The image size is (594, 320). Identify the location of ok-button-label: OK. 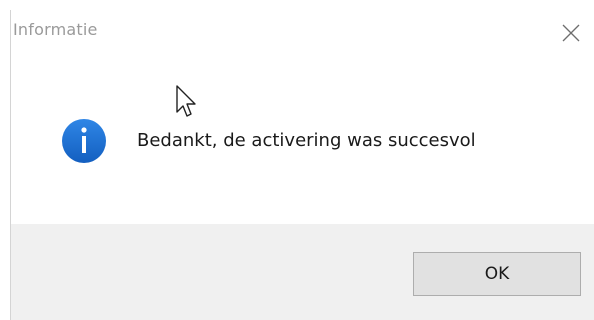
(497, 274).